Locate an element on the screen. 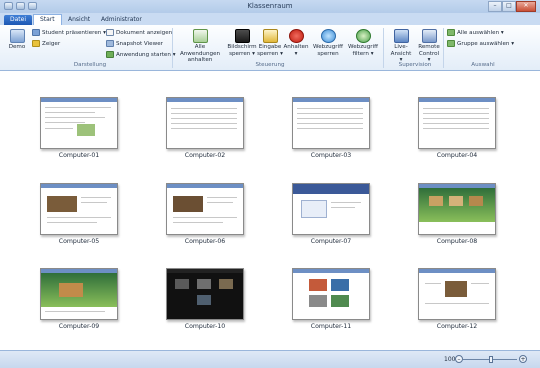  computer-tile: Computer-01 is located at coordinates (79, 128).